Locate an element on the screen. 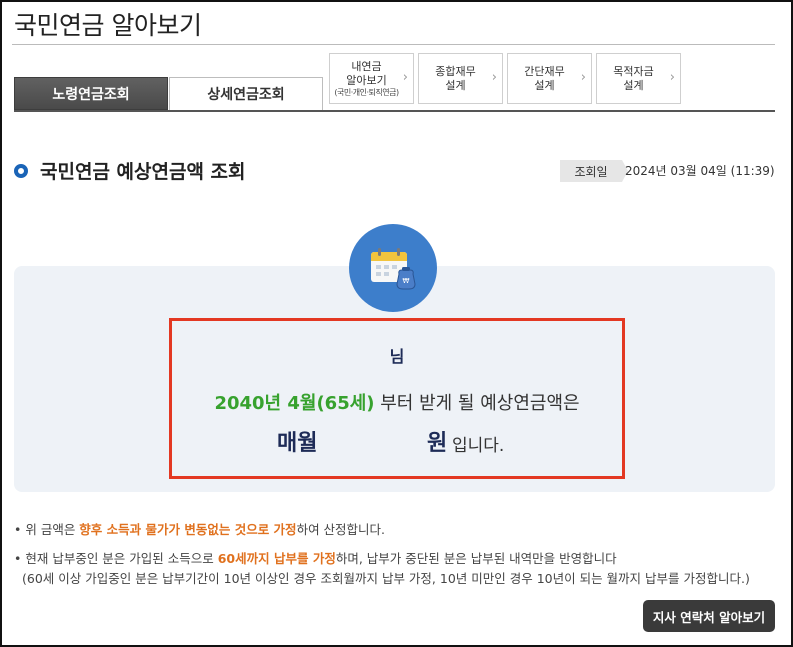  calendar-money-icon: ₩ is located at coordinates (393, 269).